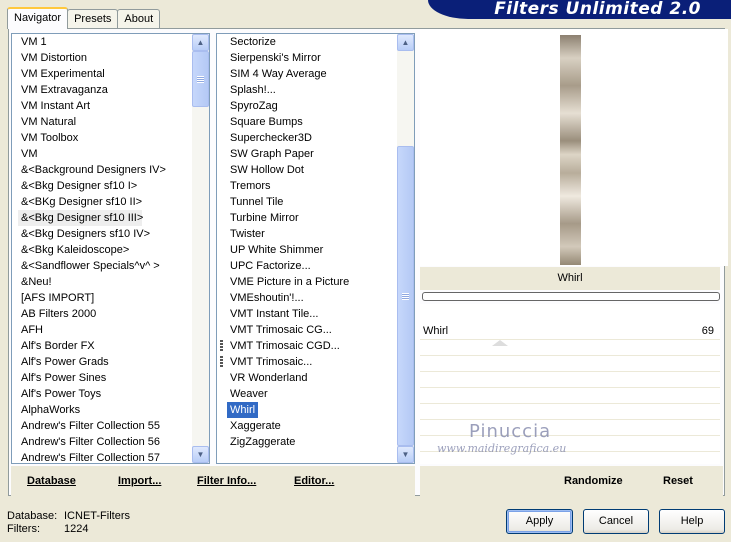 Image resolution: width=731 pixels, height=542 pixels. Describe the element at coordinates (105, 250) in the screenshot. I see `list-item: &<Bkg Kaleidoscope>` at that location.